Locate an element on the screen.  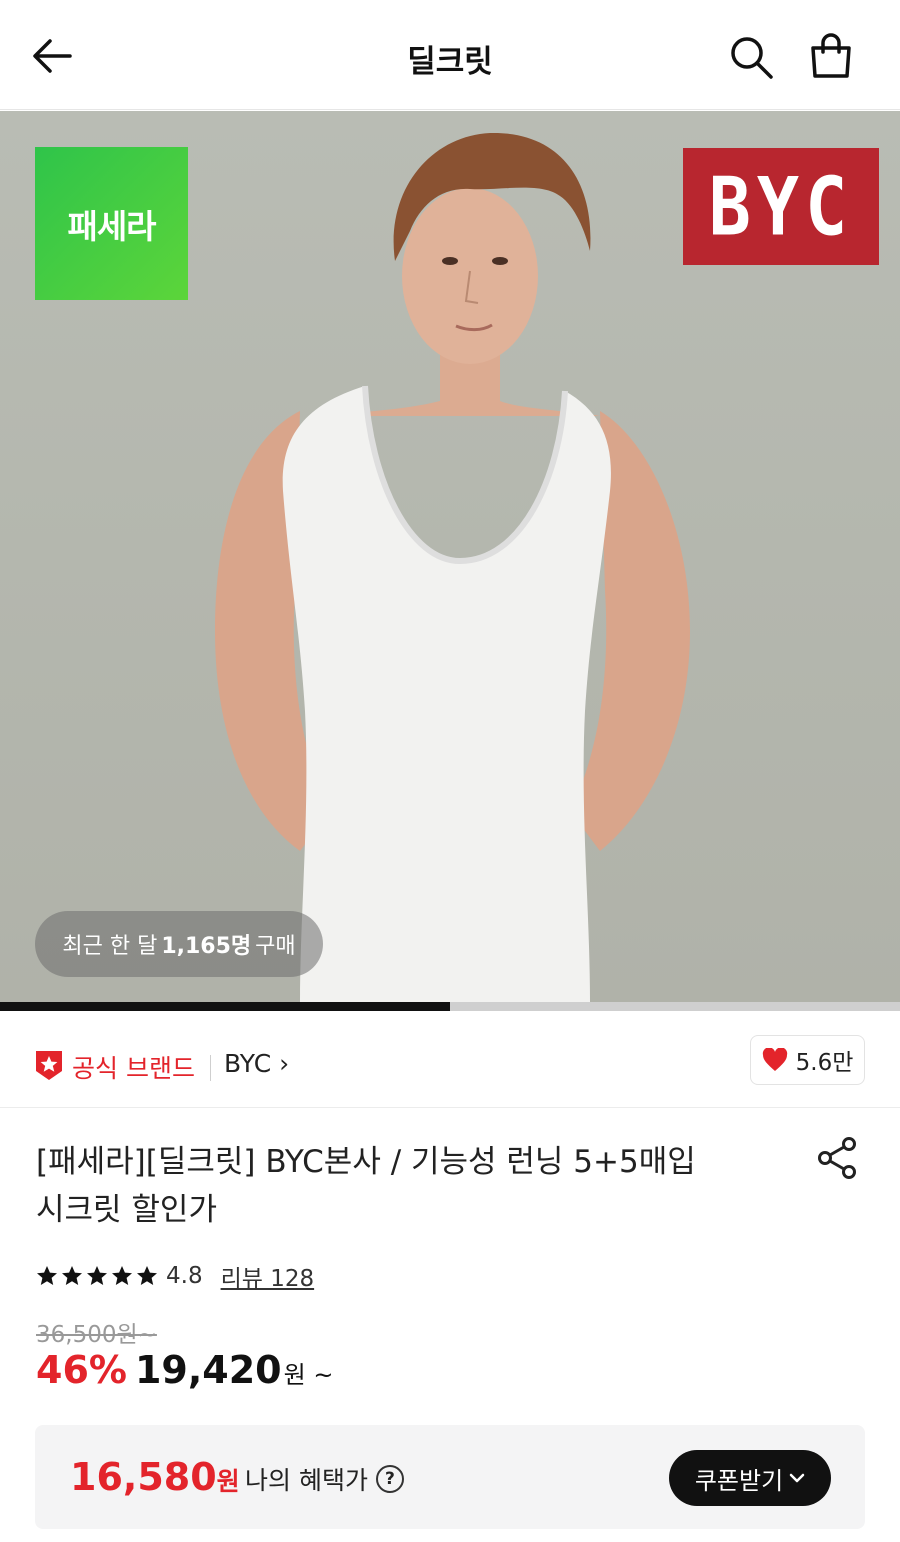
official-brand-label: 공식 브랜드 is located at coordinates (133, 1068).